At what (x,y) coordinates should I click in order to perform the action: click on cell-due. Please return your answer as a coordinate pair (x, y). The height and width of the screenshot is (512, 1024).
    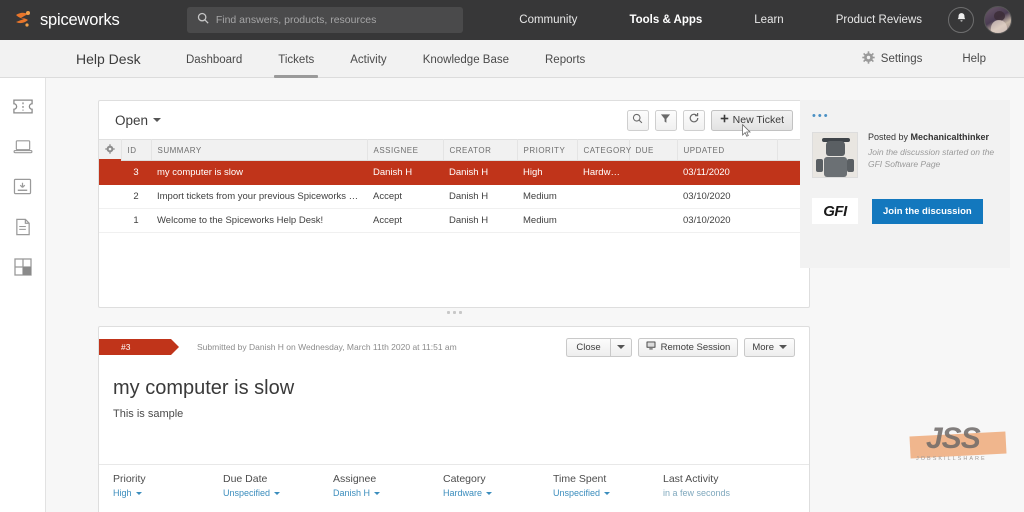
    Looking at the image, I should click on (653, 220).